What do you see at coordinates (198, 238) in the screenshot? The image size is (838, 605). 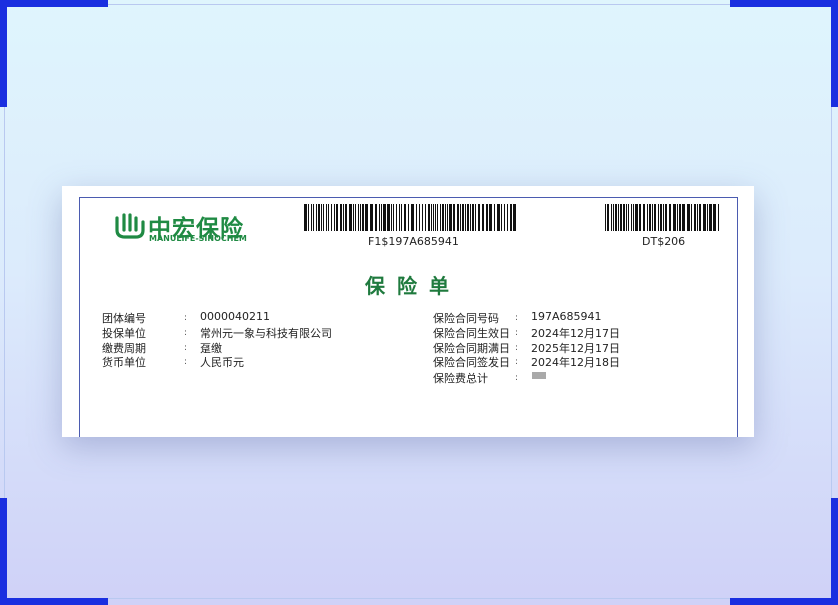 I see `logo-english-name: MANULIFE-SINOCHEM` at bounding box center [198, 238].